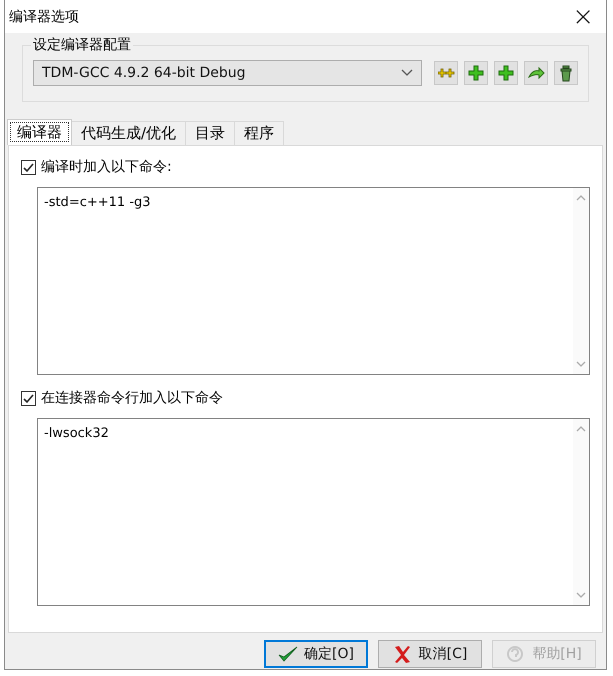 Image resolution: width=613 pixels, height=676 pixels. Describe the element at coordinates (227, 73) in the screenshot. I see `profile-dropdown: TDM-GCC 4.9.2 64-bit Debug` at that location.